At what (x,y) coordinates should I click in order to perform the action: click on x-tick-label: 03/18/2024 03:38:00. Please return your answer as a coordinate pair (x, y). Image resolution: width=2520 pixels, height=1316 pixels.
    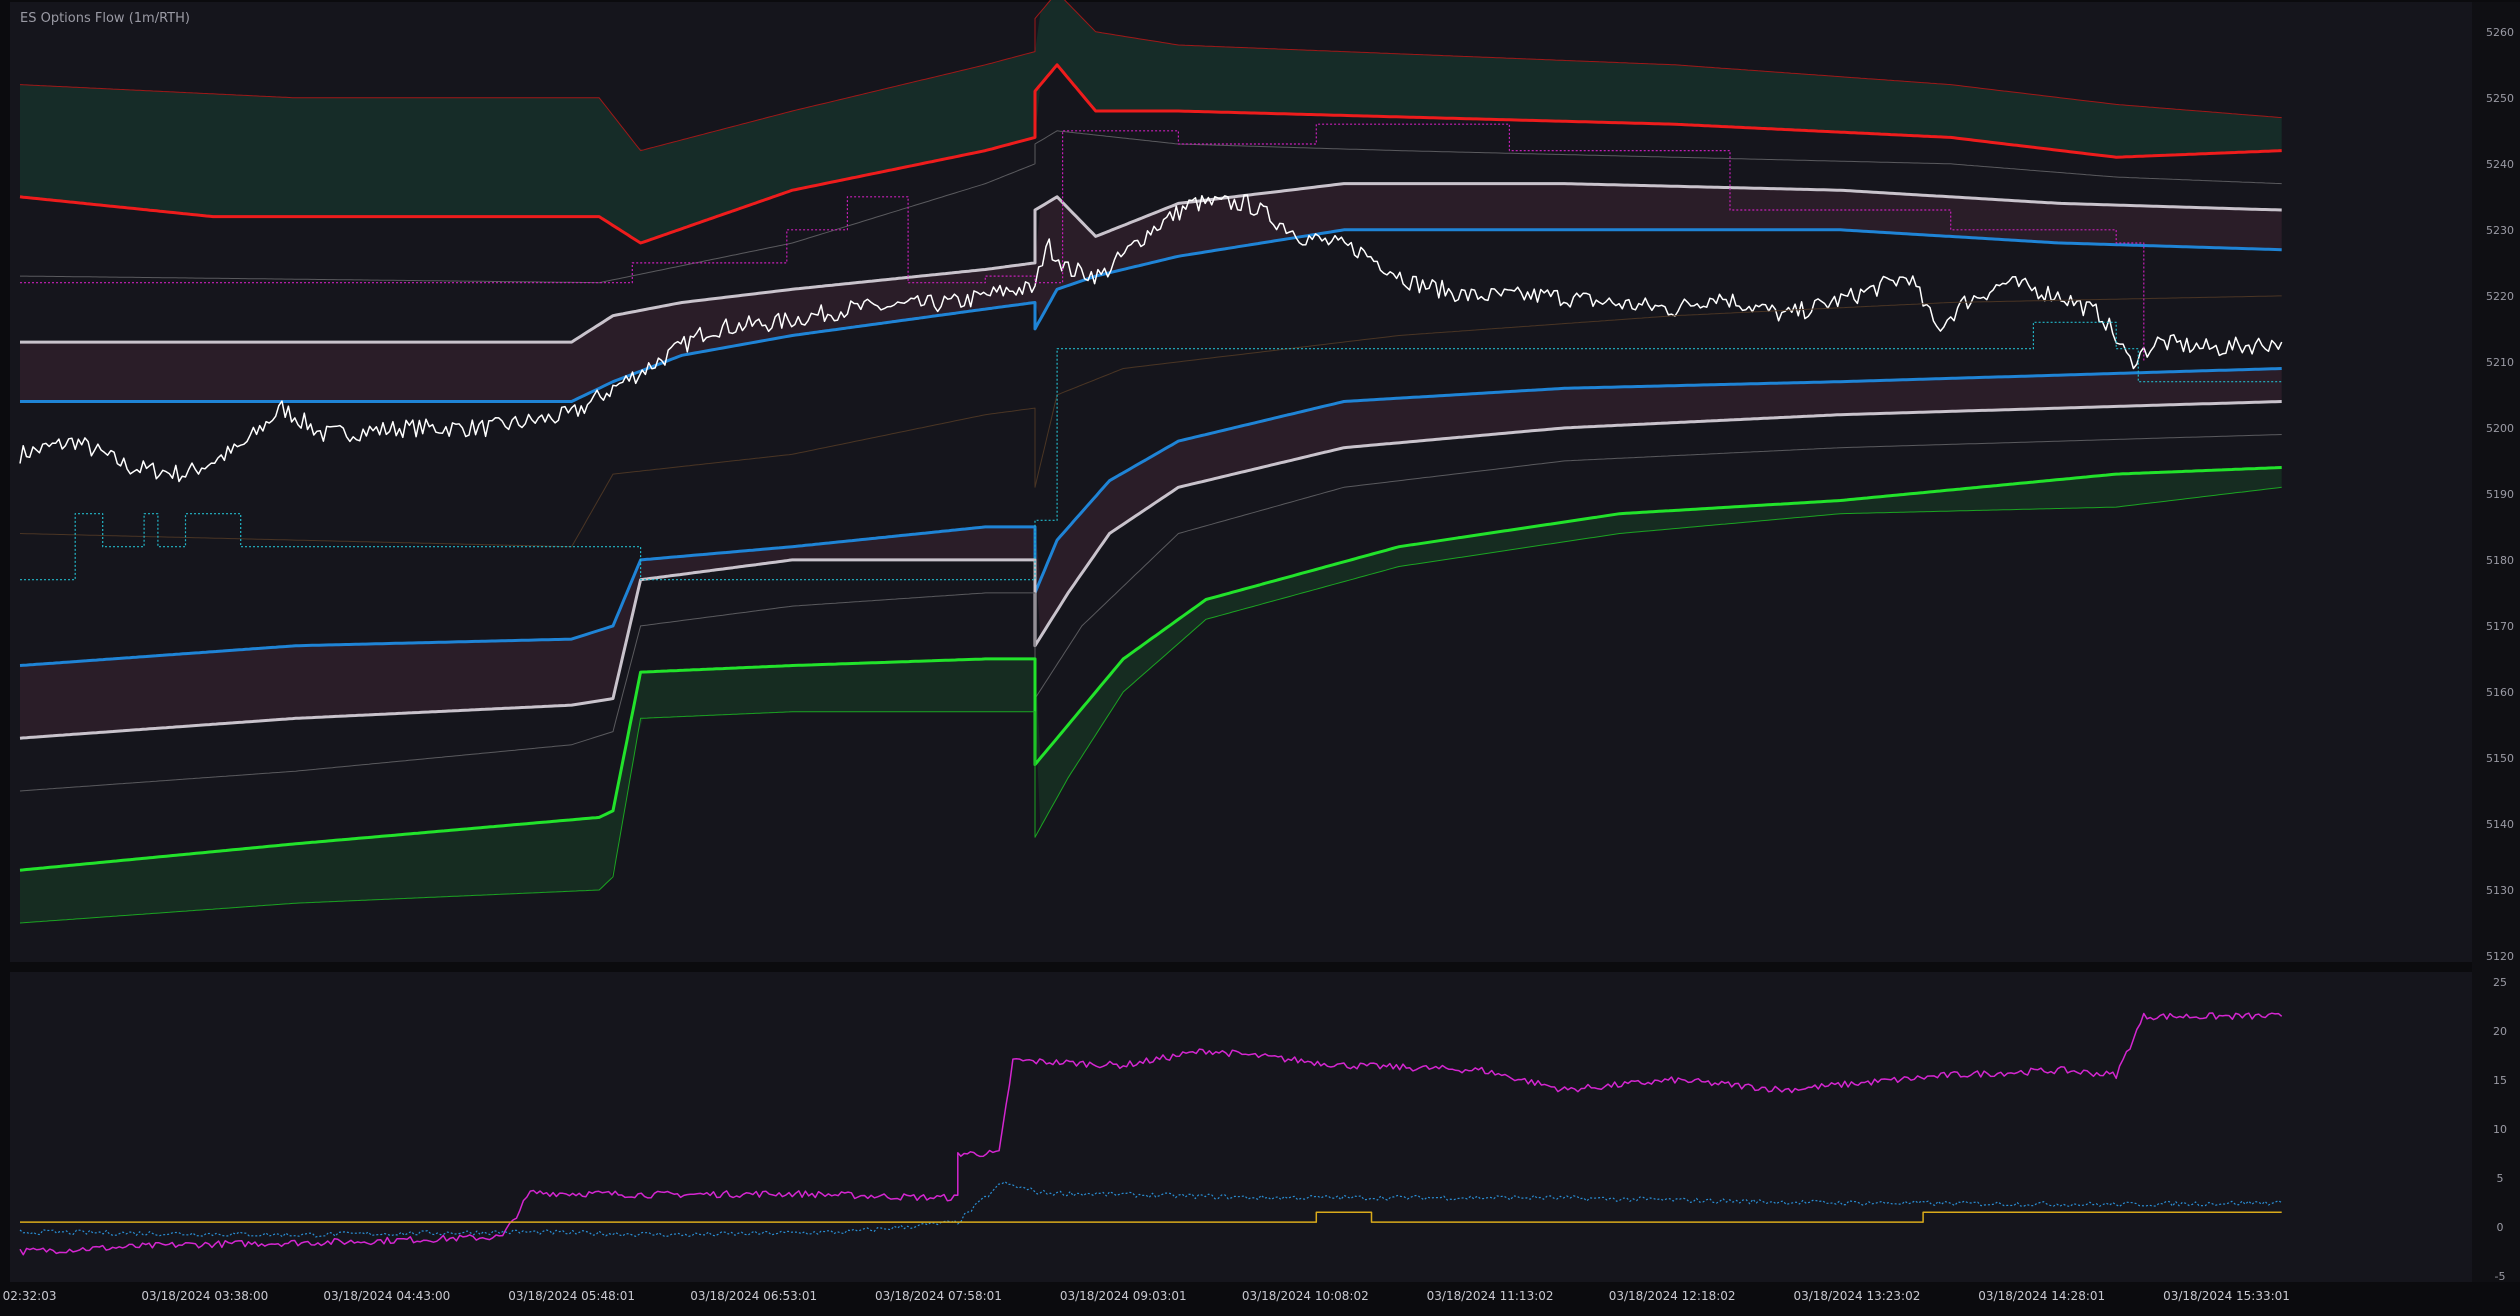
    Looking at the image, I should click on (204, 1296).